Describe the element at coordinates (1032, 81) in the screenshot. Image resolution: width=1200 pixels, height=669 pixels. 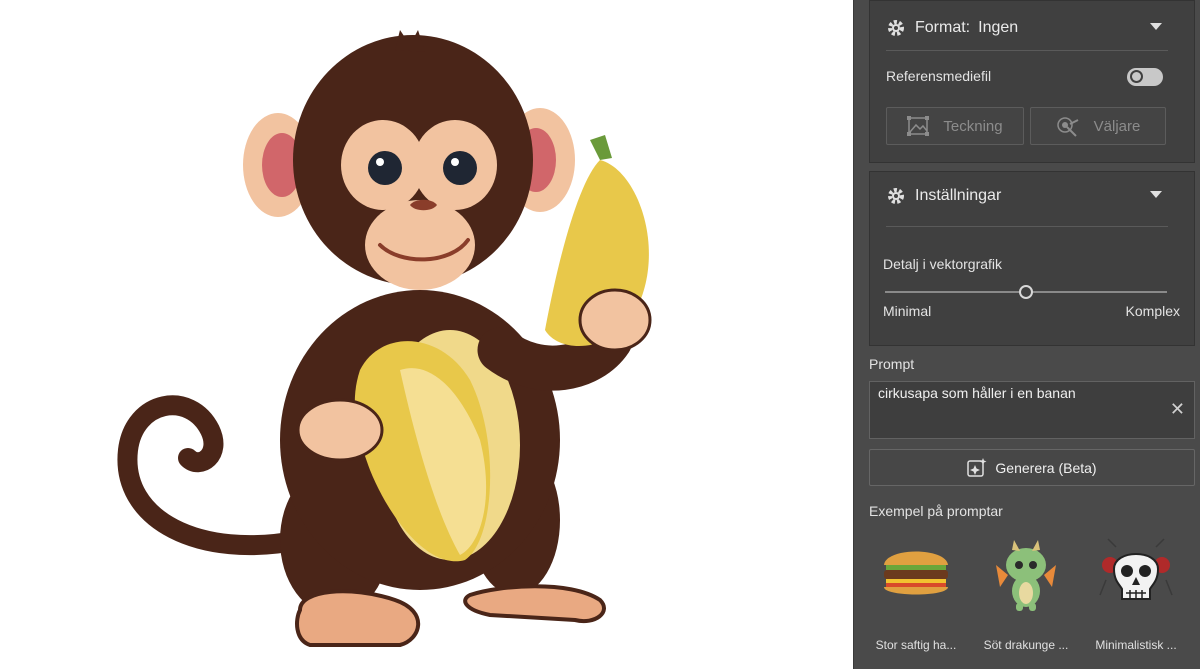
I see `format-section: Format: Ingen Referensmediefil Teckning` at that location.